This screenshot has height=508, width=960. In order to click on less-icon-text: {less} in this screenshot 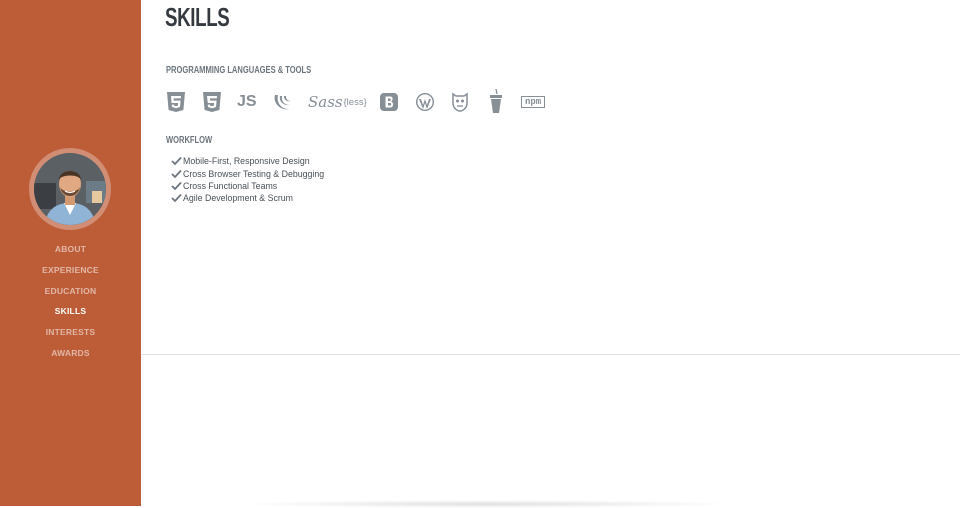, I will do `click(355, 102)`.